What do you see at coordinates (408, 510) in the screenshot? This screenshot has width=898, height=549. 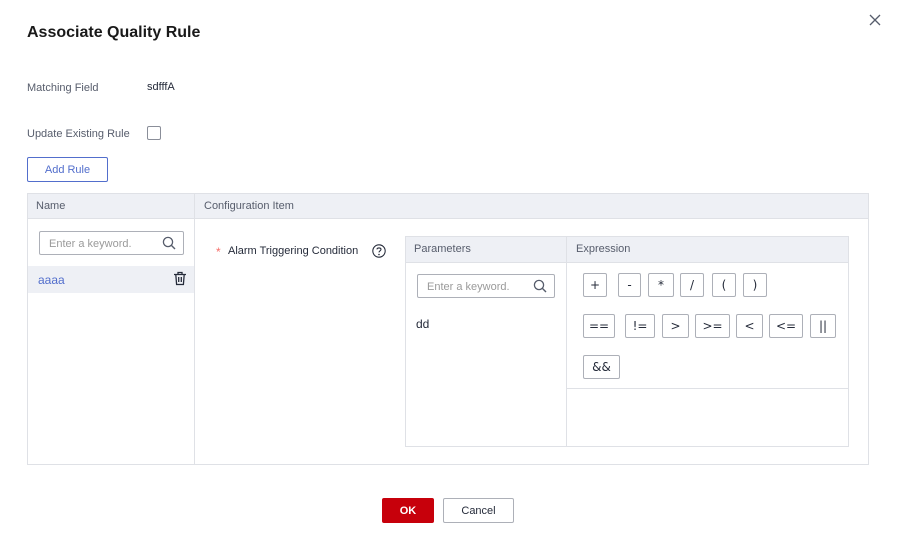 I see `ok-button: OK` at bounding box center [408, 510].